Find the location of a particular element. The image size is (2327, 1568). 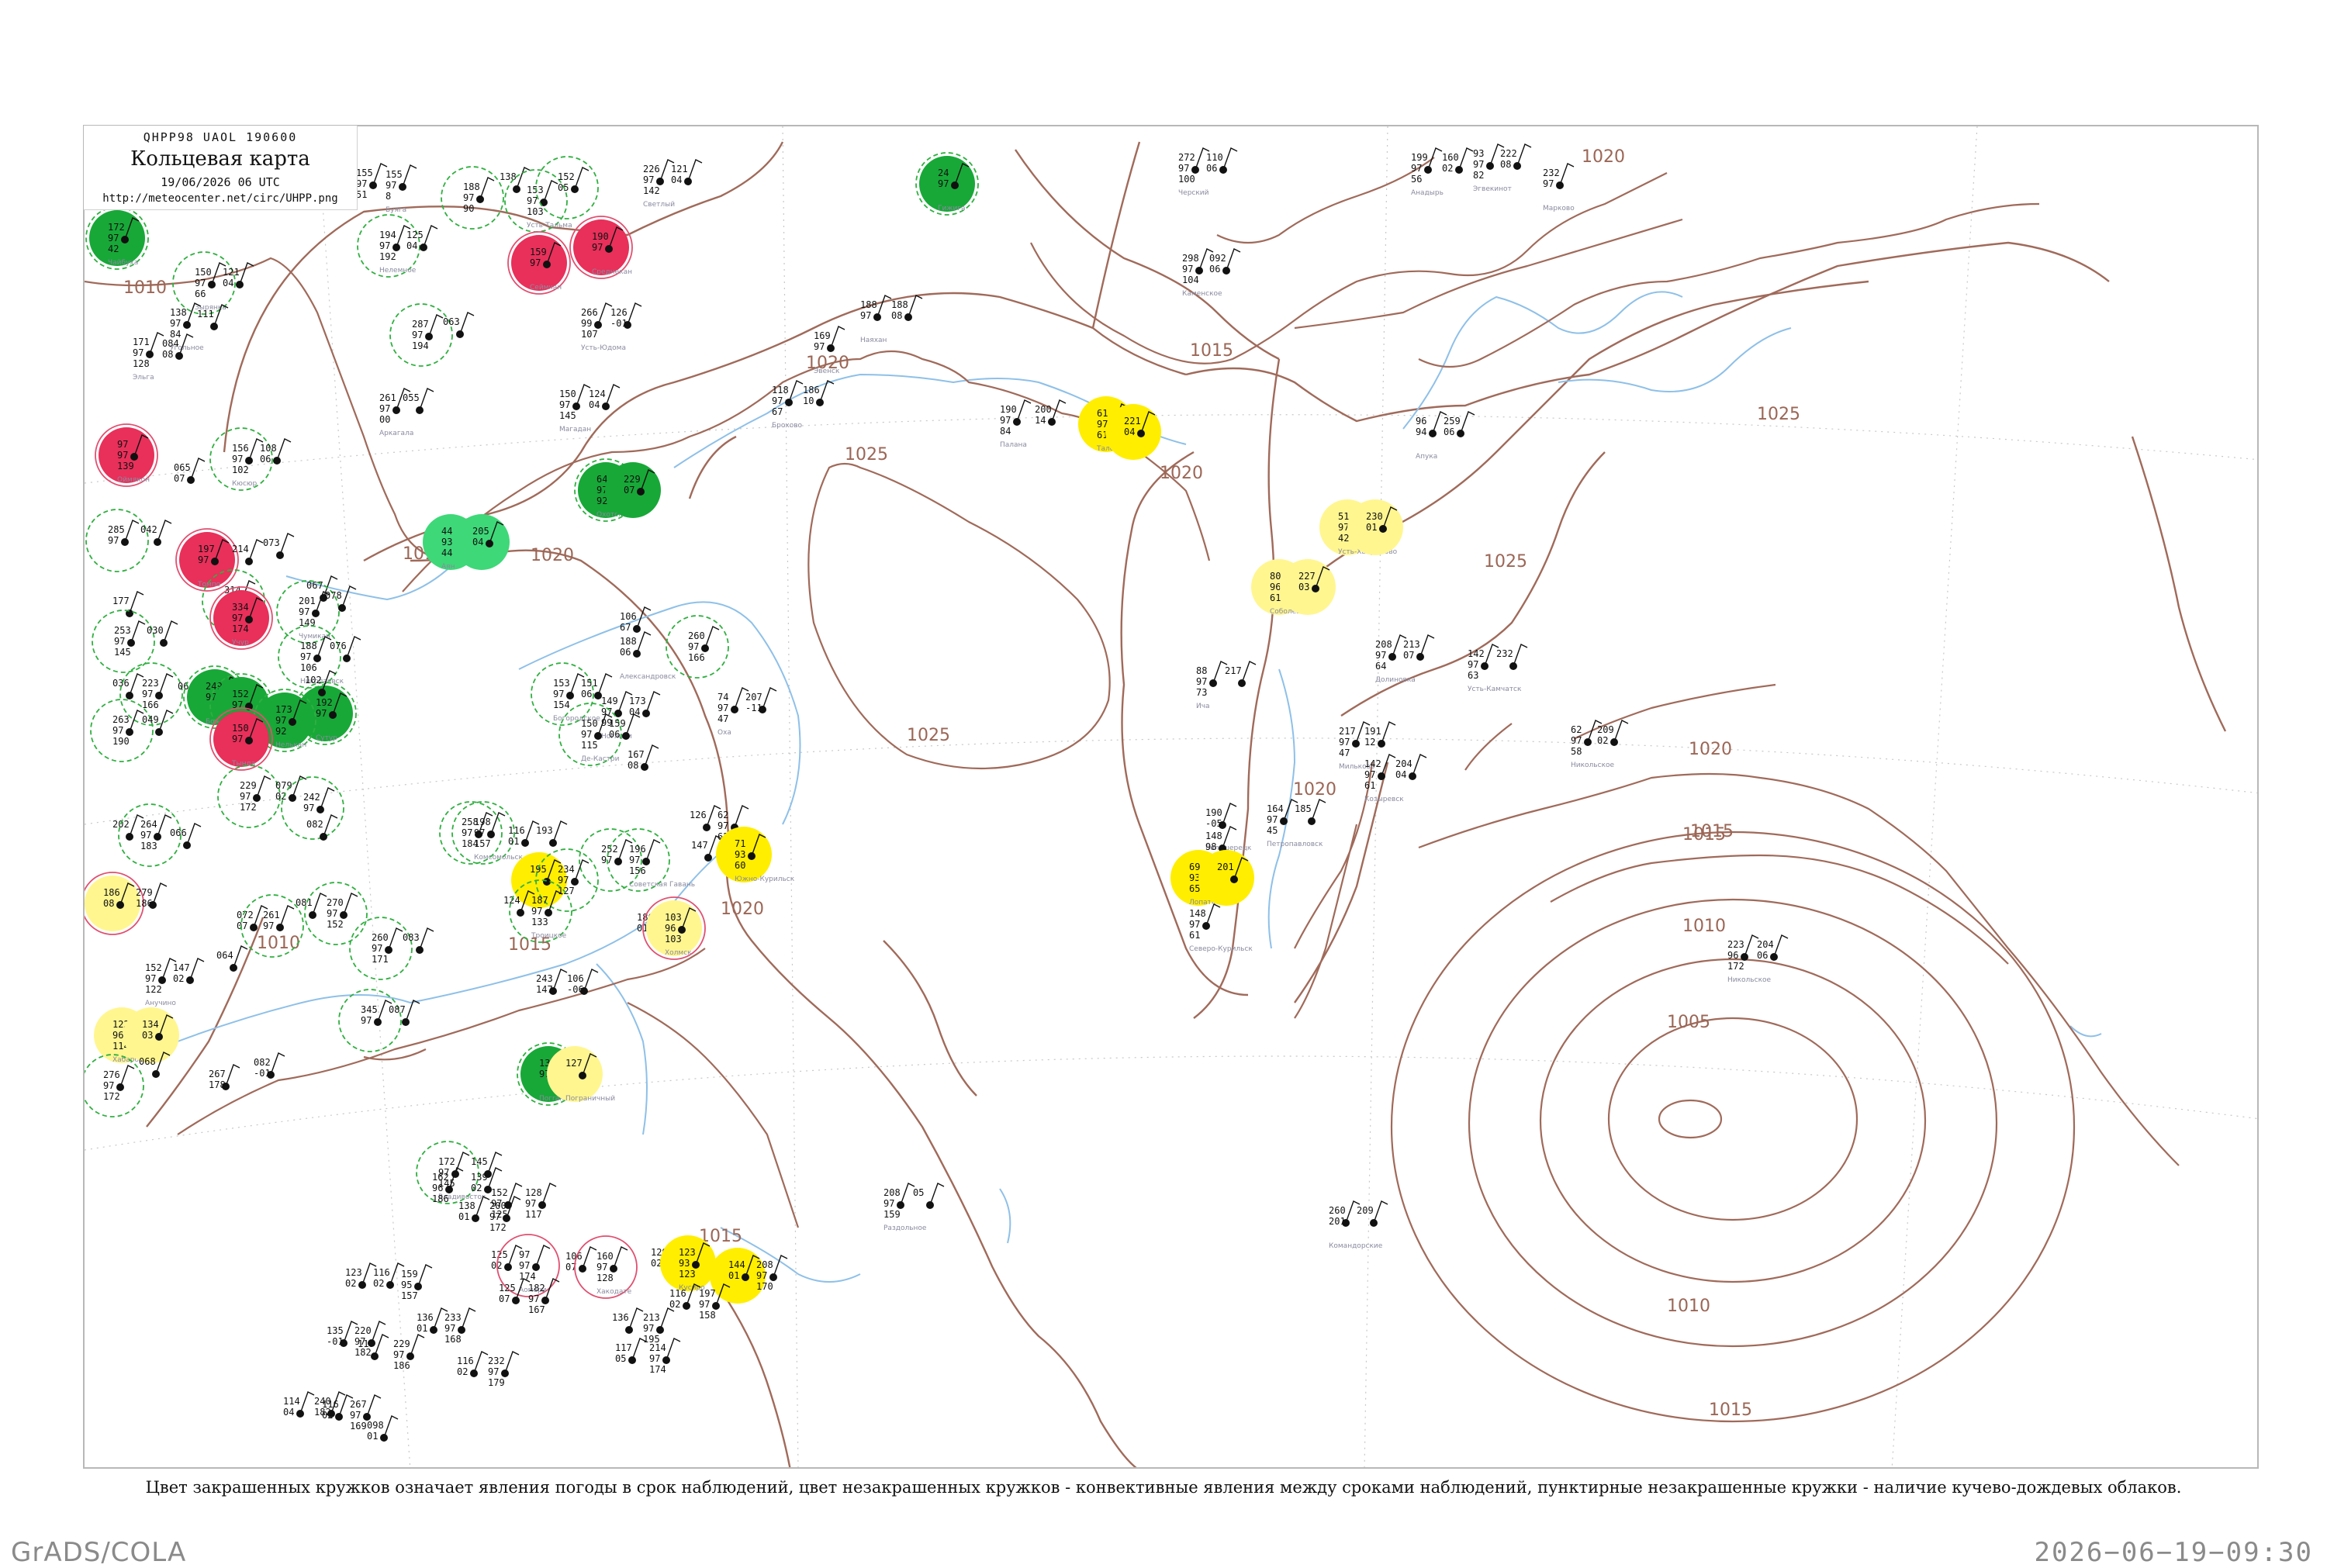

station-plot: 22997186 is located at coordinates (409, 1352).